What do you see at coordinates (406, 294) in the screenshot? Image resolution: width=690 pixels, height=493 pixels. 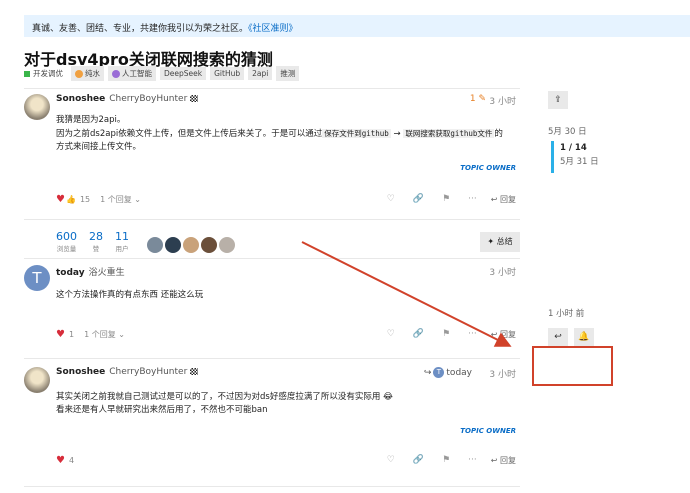 I see `annotation-arrow` at bounding box center [406, 294].